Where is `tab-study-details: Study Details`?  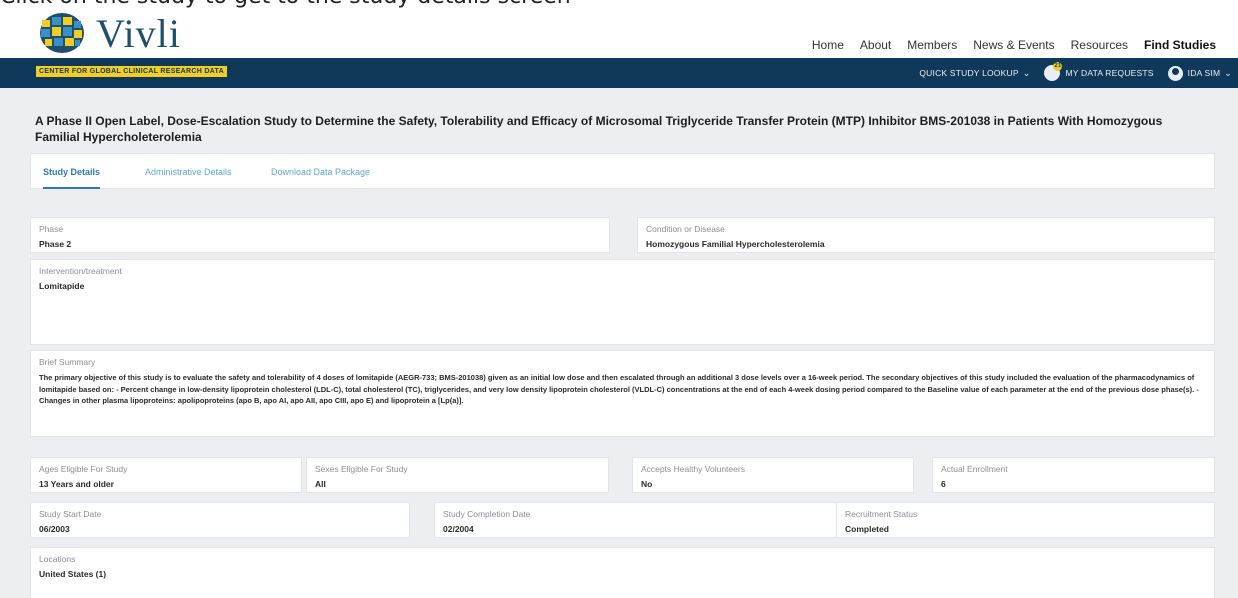 tab-study-details: Study Details is located at coordinates (72, 178).